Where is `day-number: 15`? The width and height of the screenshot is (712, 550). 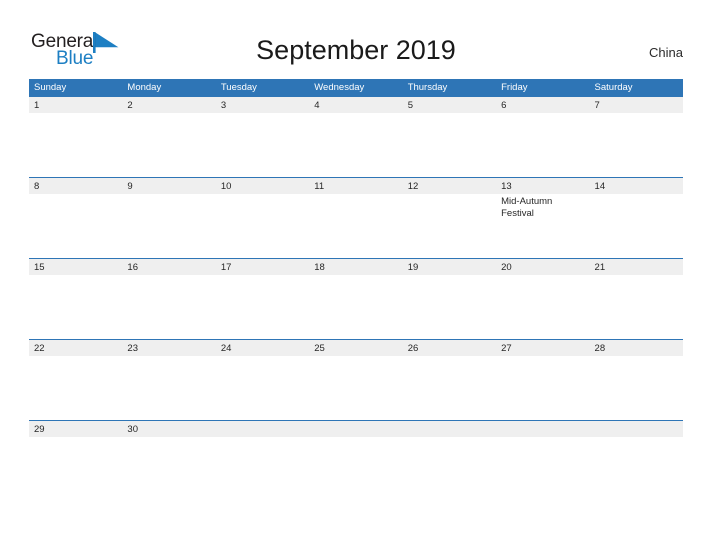
day-number: 15 is located at coordinates (39, 267).